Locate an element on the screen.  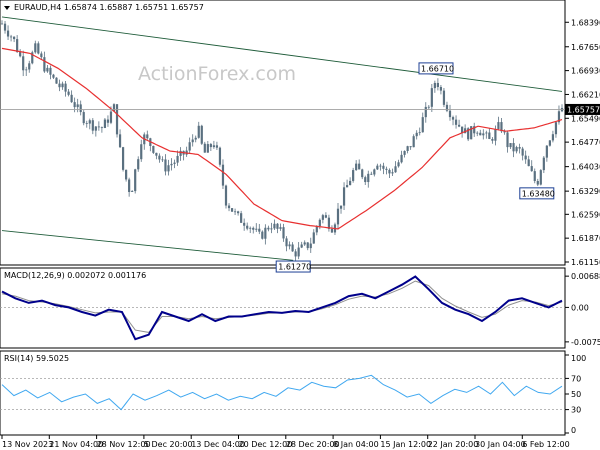
macd-panel-title: MACD(12,26,9) 0.002072 0.001176 is located at coordinates (75, 275).